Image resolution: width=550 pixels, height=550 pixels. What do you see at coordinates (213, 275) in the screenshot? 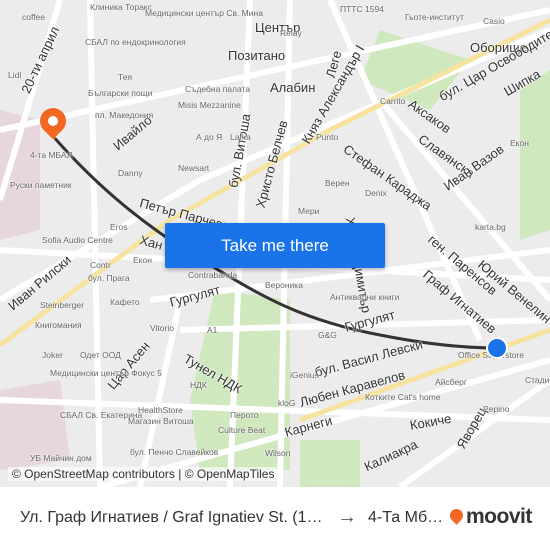
I see `poi-label: Contrabanda` at bounding box center [213, 275].